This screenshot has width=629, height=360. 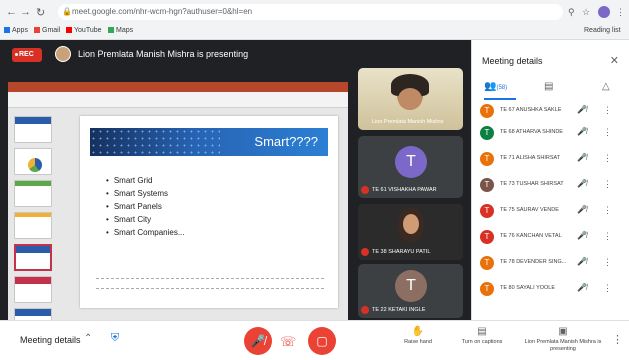 What do you see at coordinates (33, 257) in the screenshot?
I see `slide-thumbnail-active` at bounding box center [33, 257].